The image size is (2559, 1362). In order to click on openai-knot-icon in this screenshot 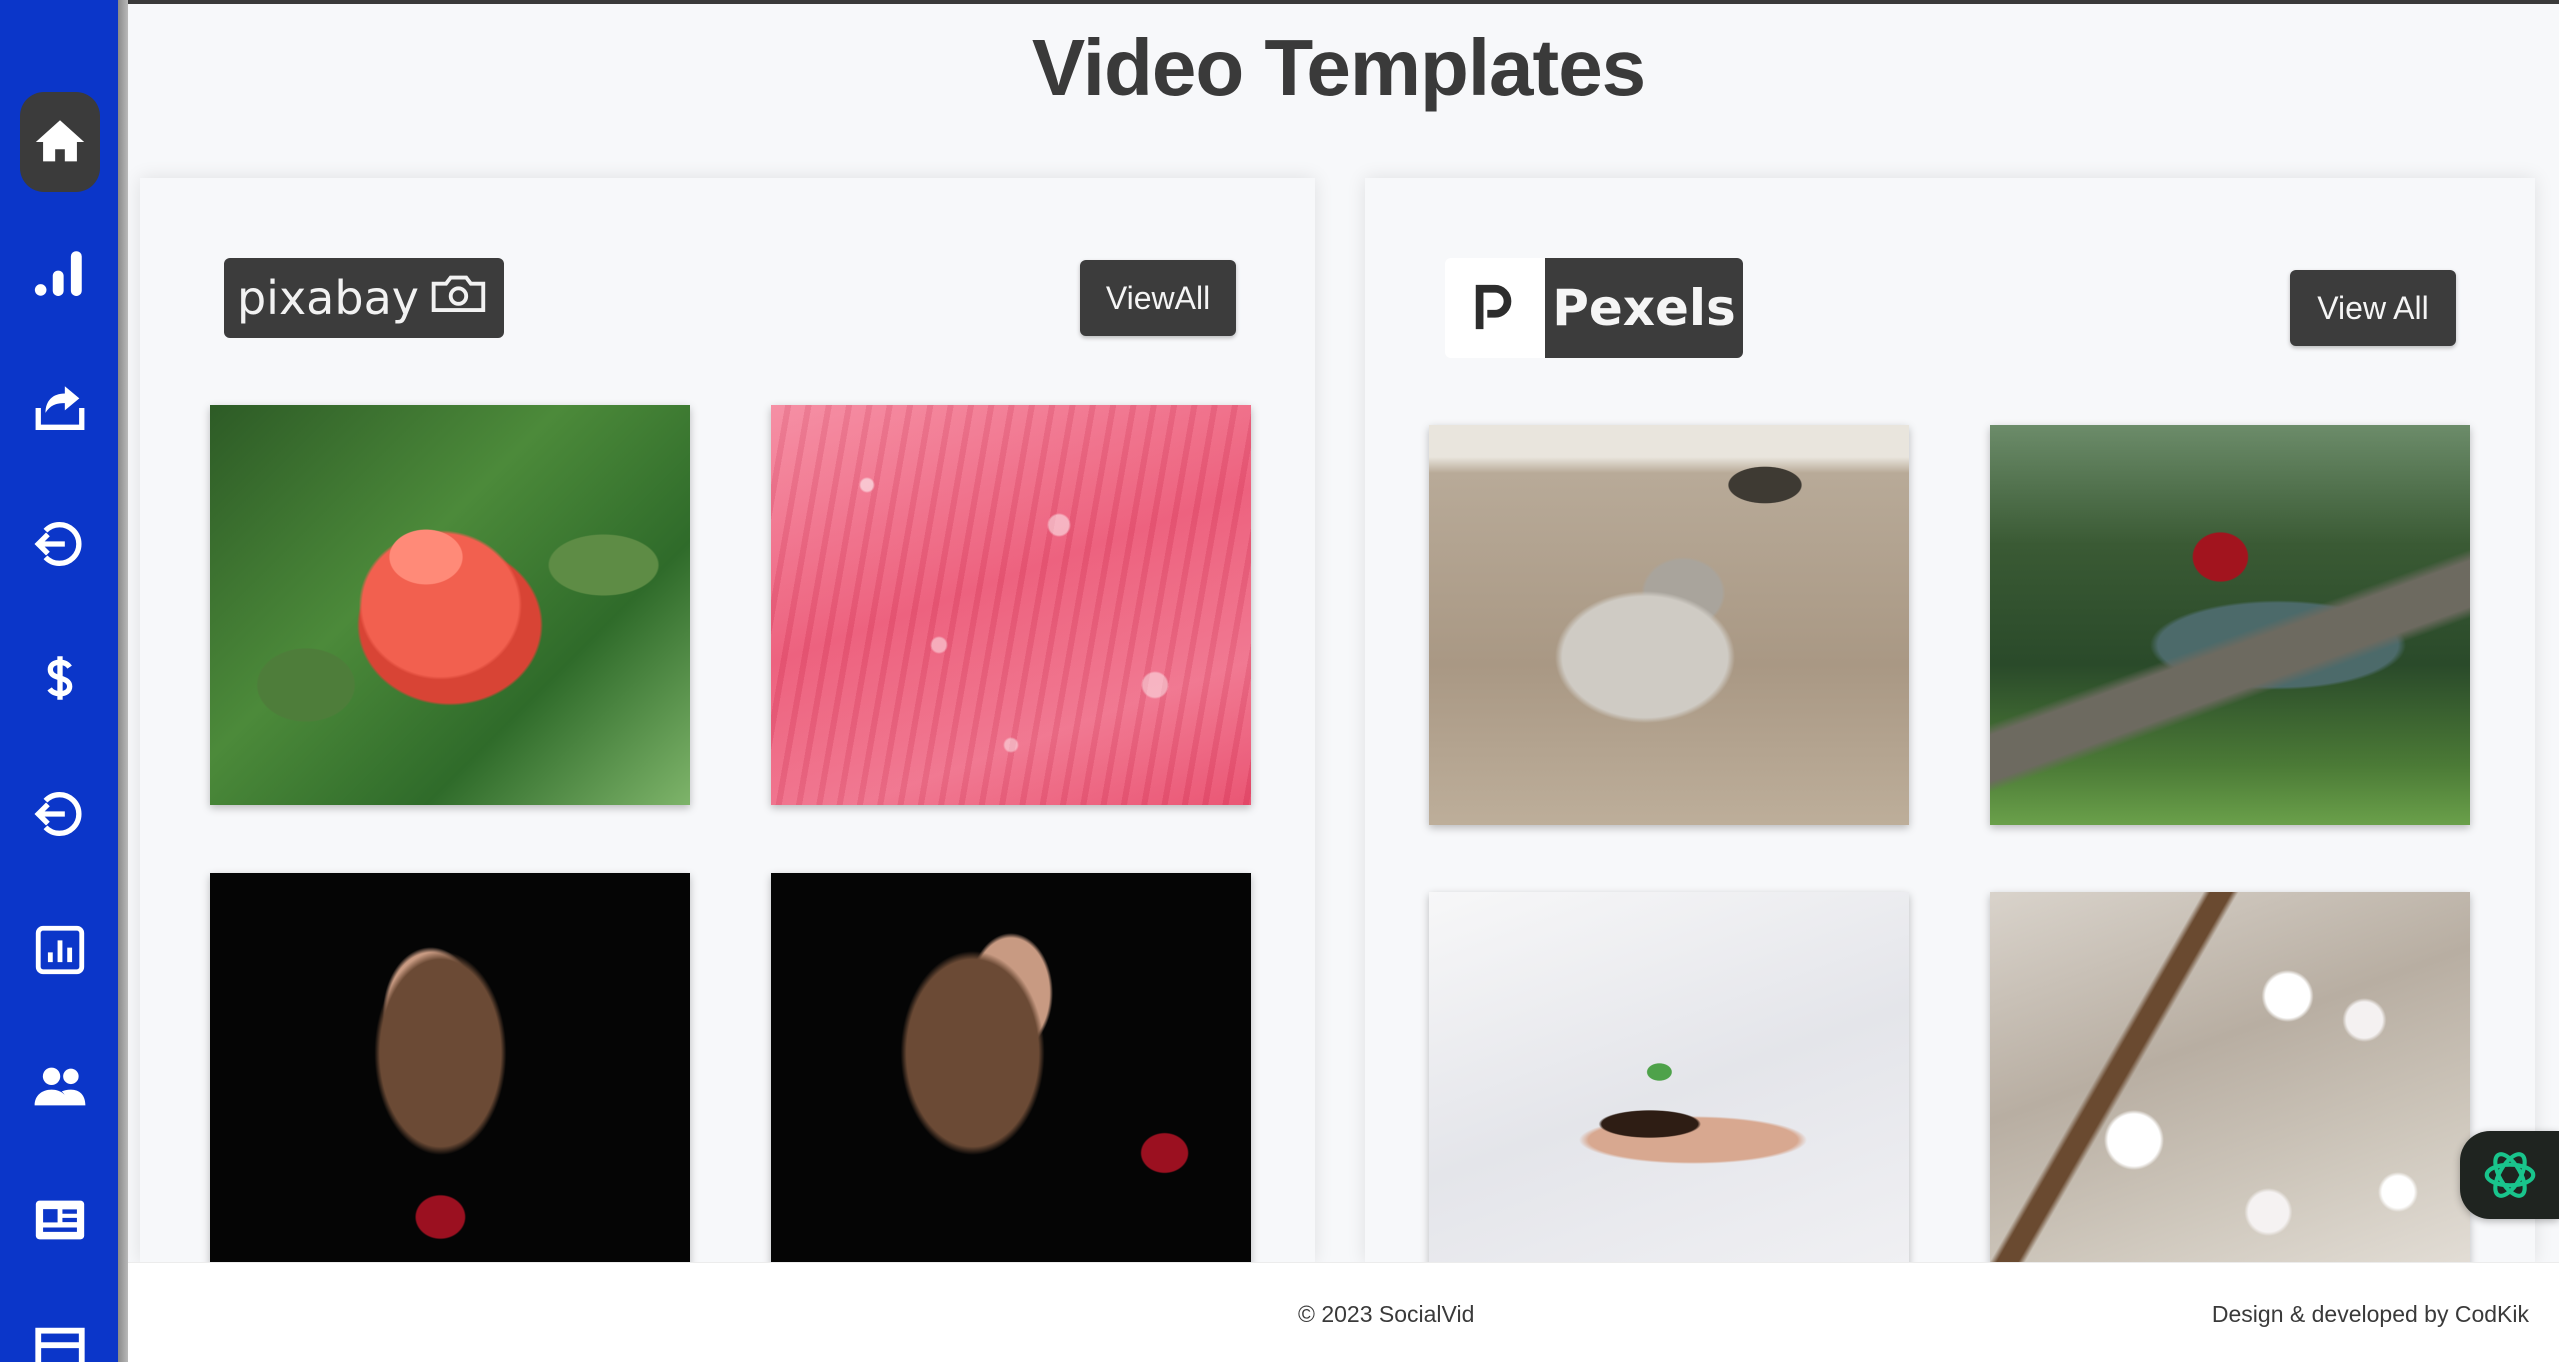, I will do `click(2509, 1175)`.